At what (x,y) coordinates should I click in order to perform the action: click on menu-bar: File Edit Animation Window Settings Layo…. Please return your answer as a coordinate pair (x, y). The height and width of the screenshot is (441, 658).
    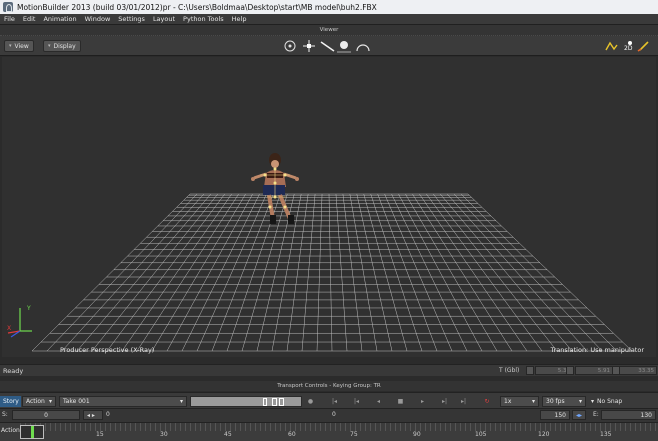
    Looking at the image, I should click on (329, 19).